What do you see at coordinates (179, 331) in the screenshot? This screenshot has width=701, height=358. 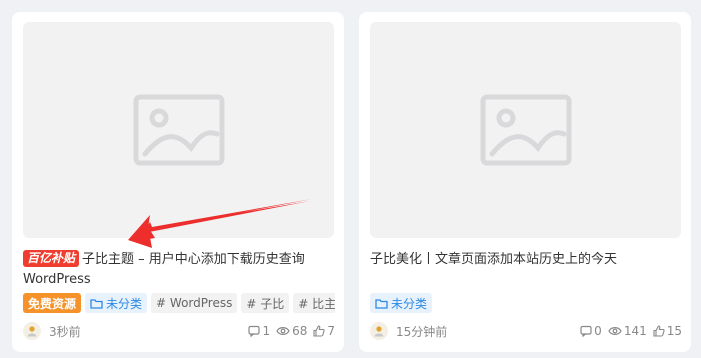 I see `post-meta: 3秒前 1 68 7` at bounding box center [179, 331].